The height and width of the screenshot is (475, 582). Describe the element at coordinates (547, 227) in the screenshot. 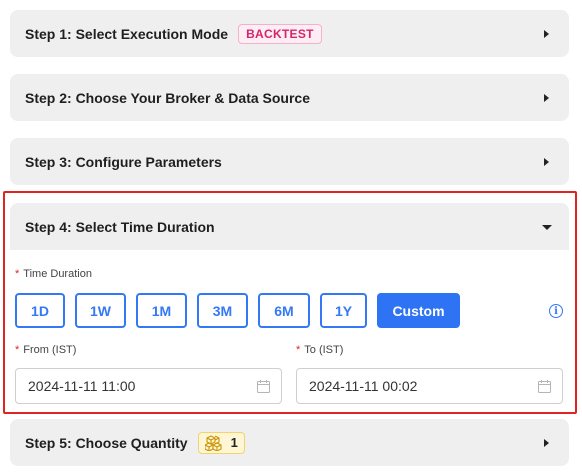

I see `caret-down-icon` at that location.